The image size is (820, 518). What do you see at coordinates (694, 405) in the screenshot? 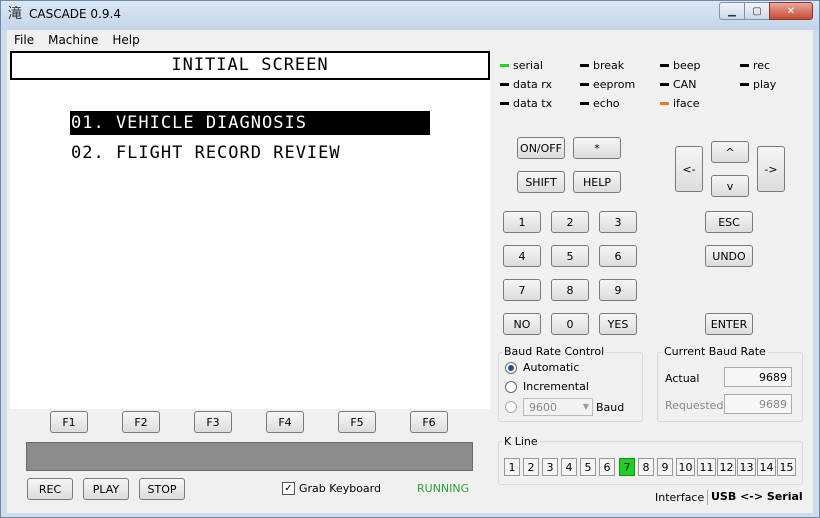
I see `requested-label: Requested` at bounding box center [694, 405].